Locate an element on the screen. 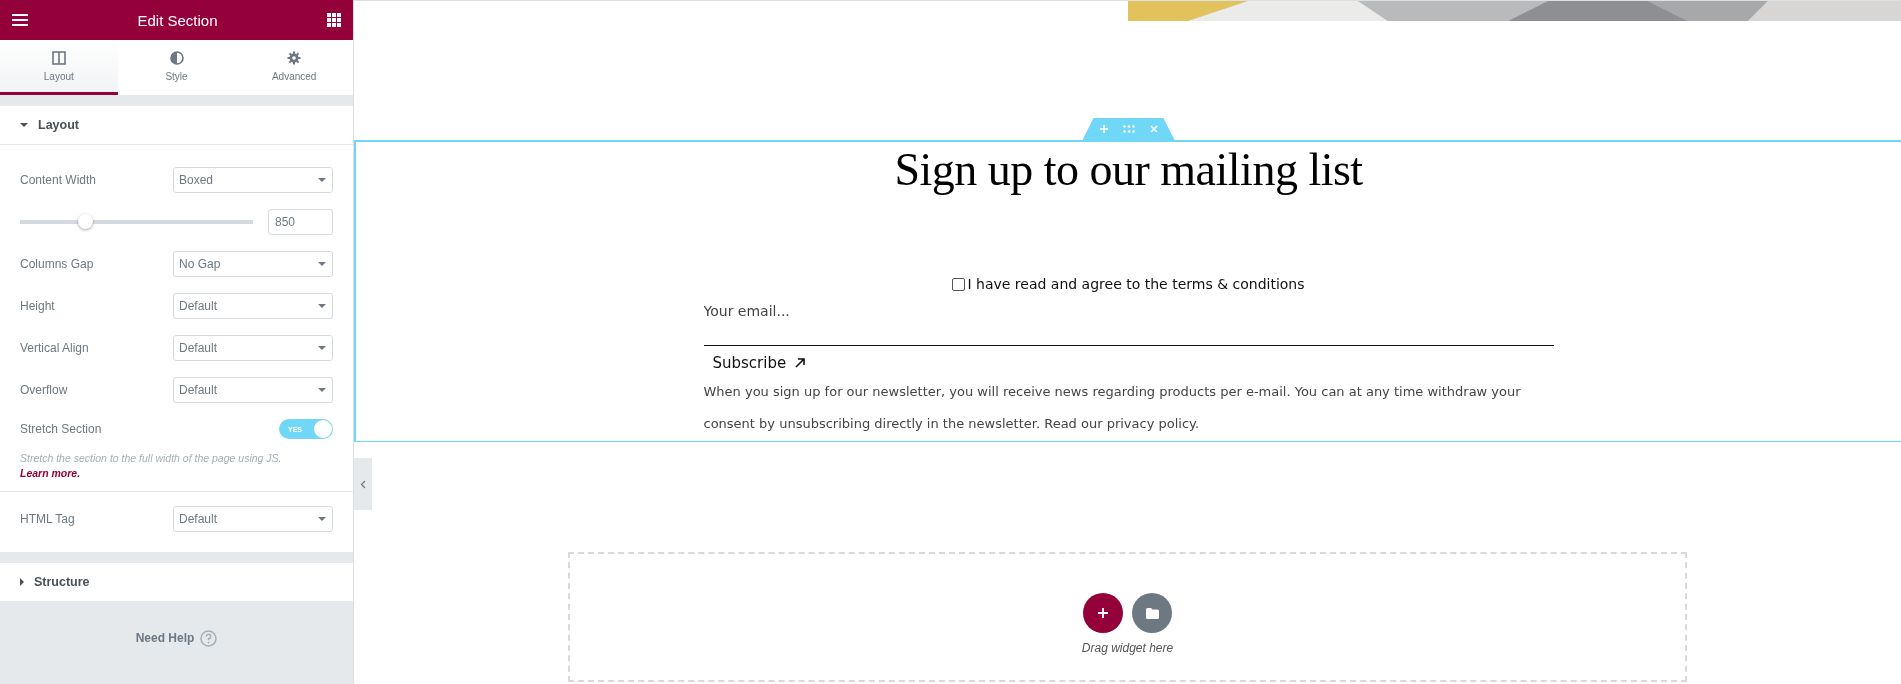  control-label: Vertical Align is located at coordinates (54, 348).